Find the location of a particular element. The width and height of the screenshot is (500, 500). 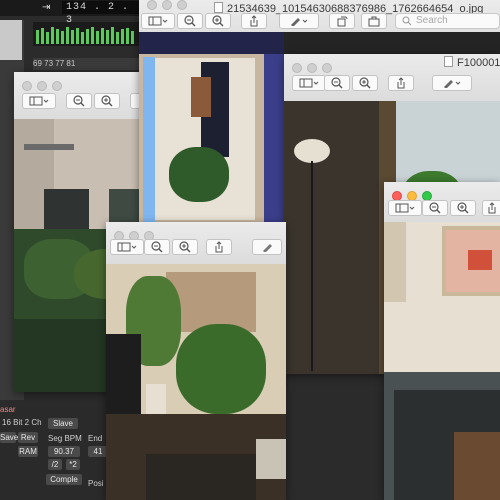

level-meter is located at coordinates (87, 34).